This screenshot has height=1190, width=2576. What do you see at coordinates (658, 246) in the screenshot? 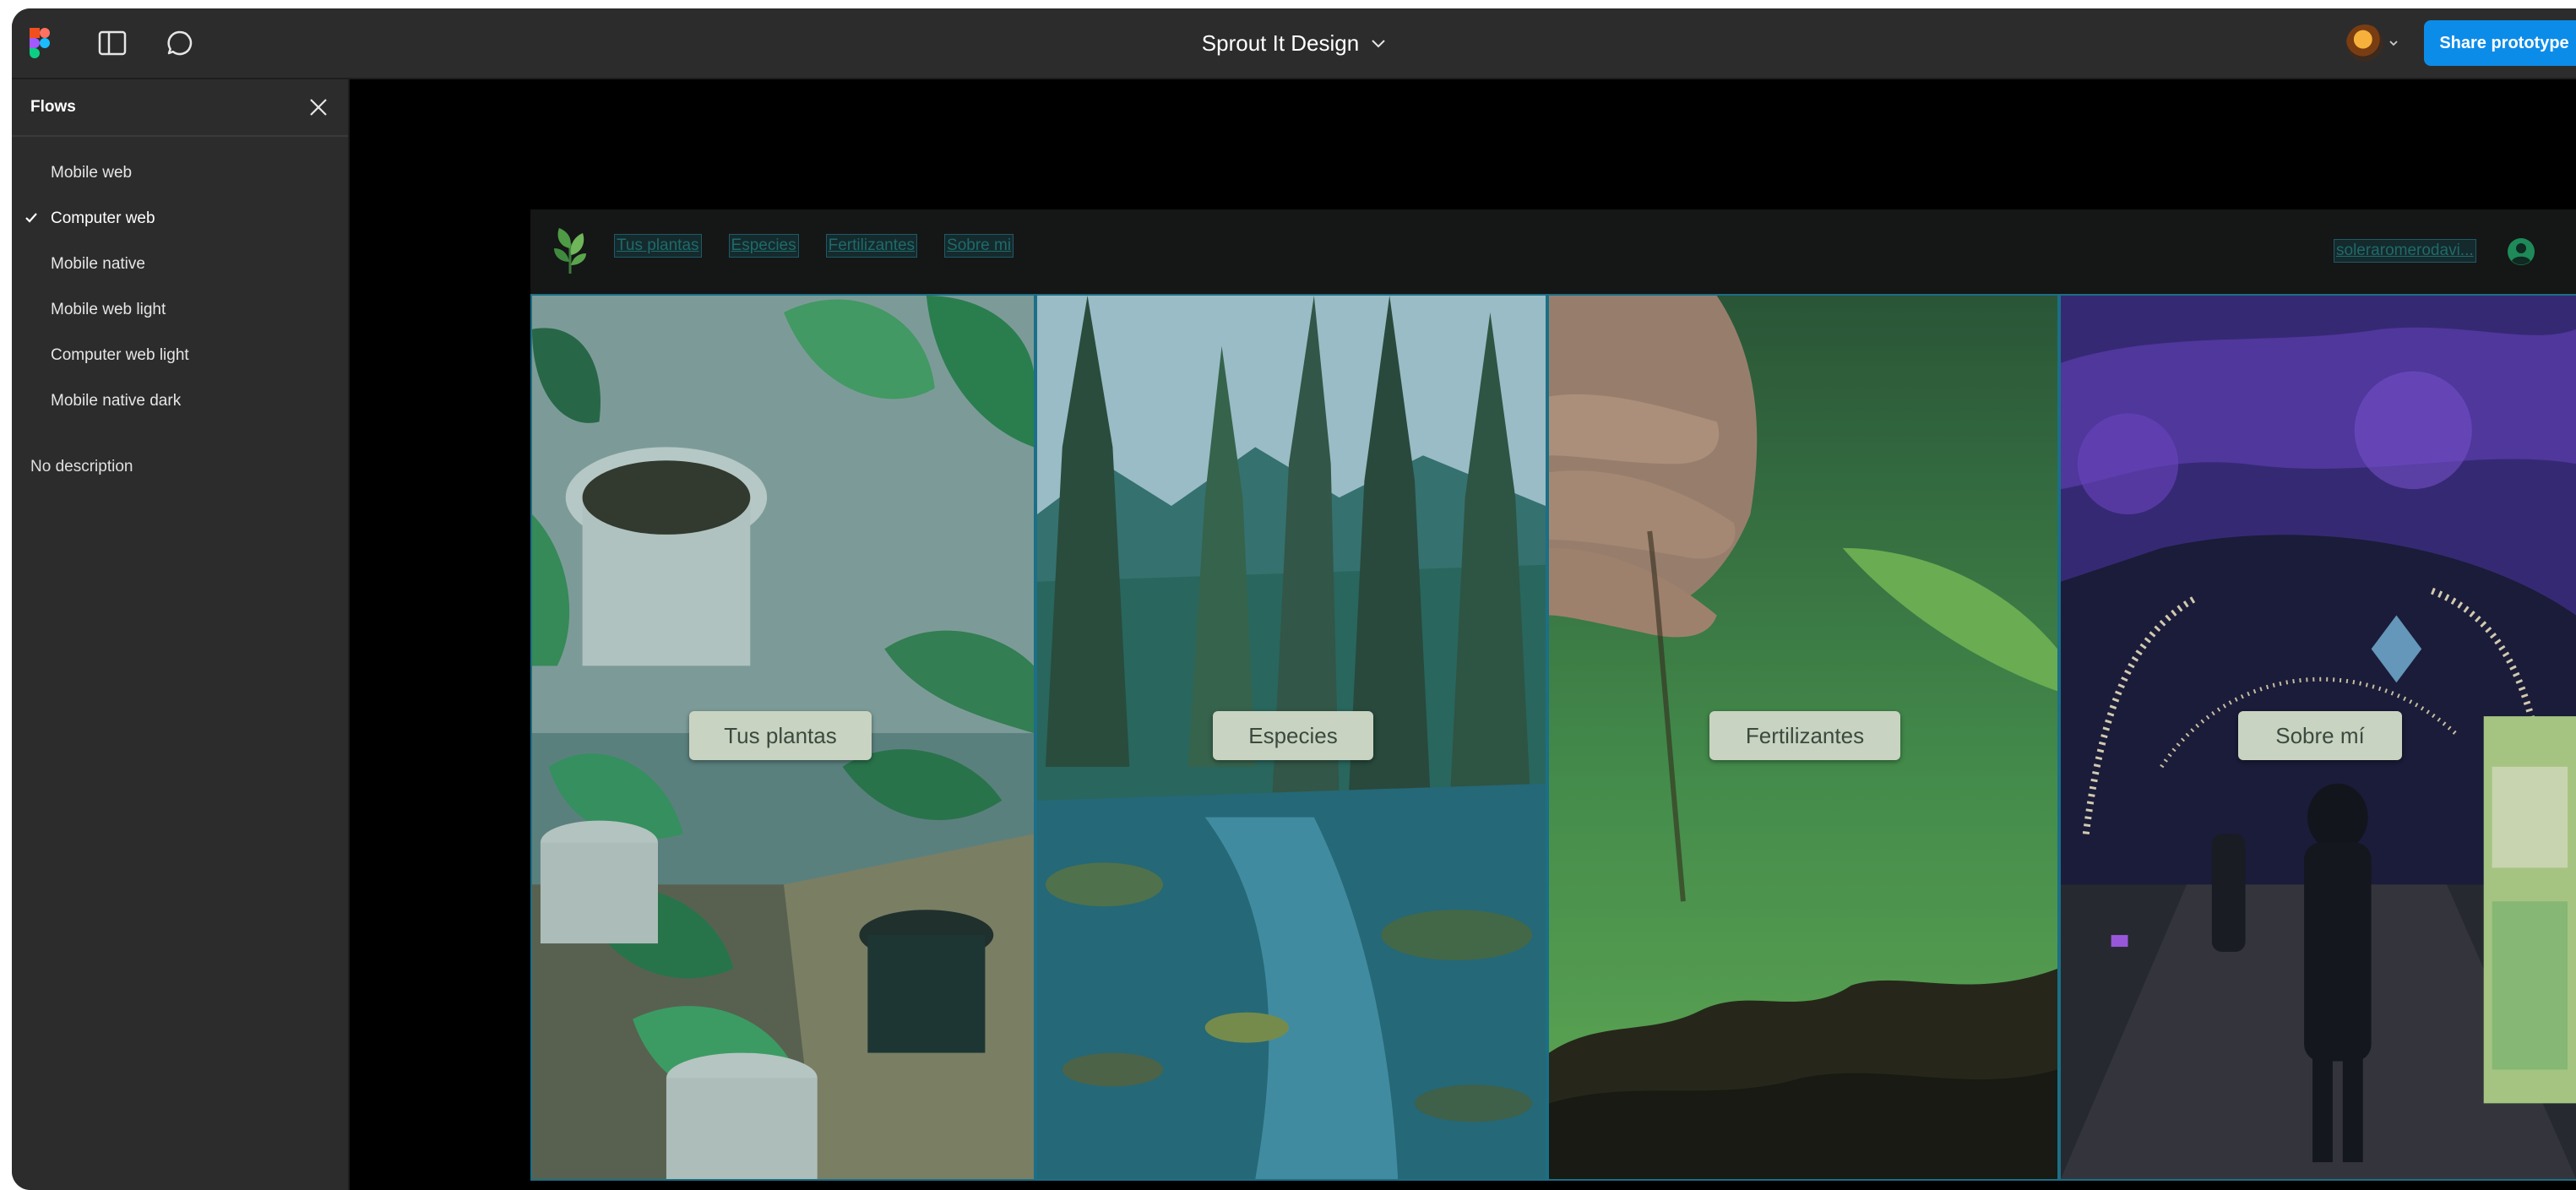
I see `nav-link-tus-plantas: Tus plantas` at bounding box center [658, 246].